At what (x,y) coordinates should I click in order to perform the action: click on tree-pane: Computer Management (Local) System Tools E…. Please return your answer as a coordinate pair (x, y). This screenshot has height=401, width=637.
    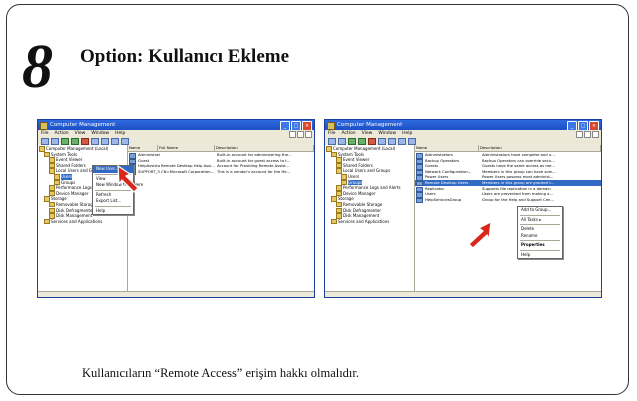
    Looking at the image, I should click on (370, 218).